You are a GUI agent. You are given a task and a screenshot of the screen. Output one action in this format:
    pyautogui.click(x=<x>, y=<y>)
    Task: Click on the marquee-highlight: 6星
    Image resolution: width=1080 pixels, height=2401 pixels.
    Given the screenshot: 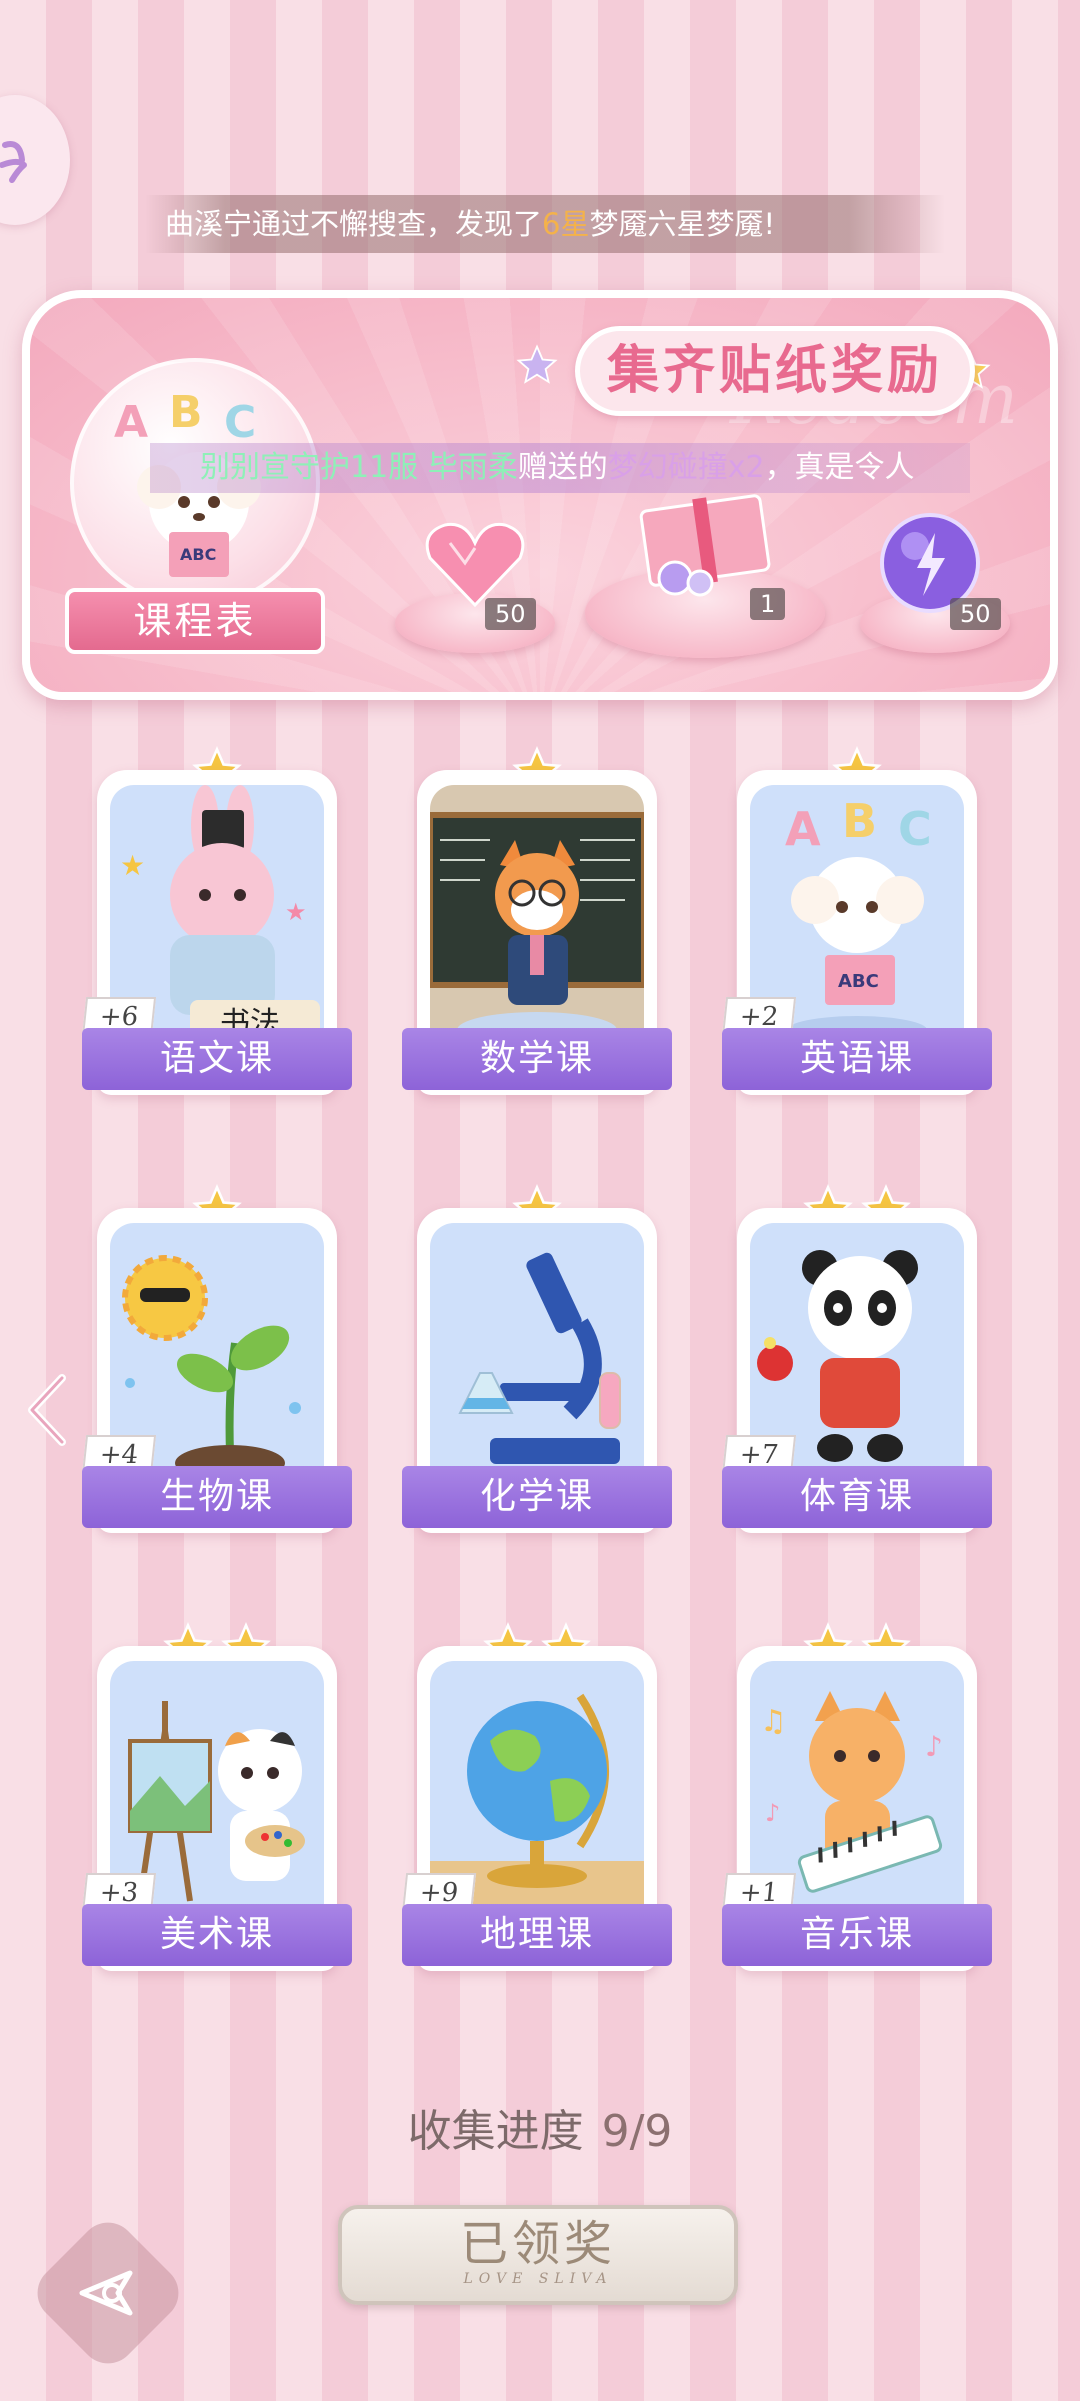 What is the action you would take?
    pyautogui.click(x=566, y=224)
    